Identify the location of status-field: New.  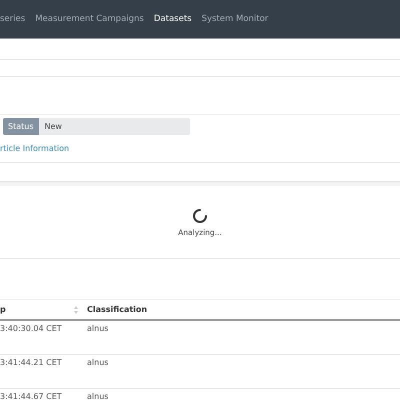
(114, 126).